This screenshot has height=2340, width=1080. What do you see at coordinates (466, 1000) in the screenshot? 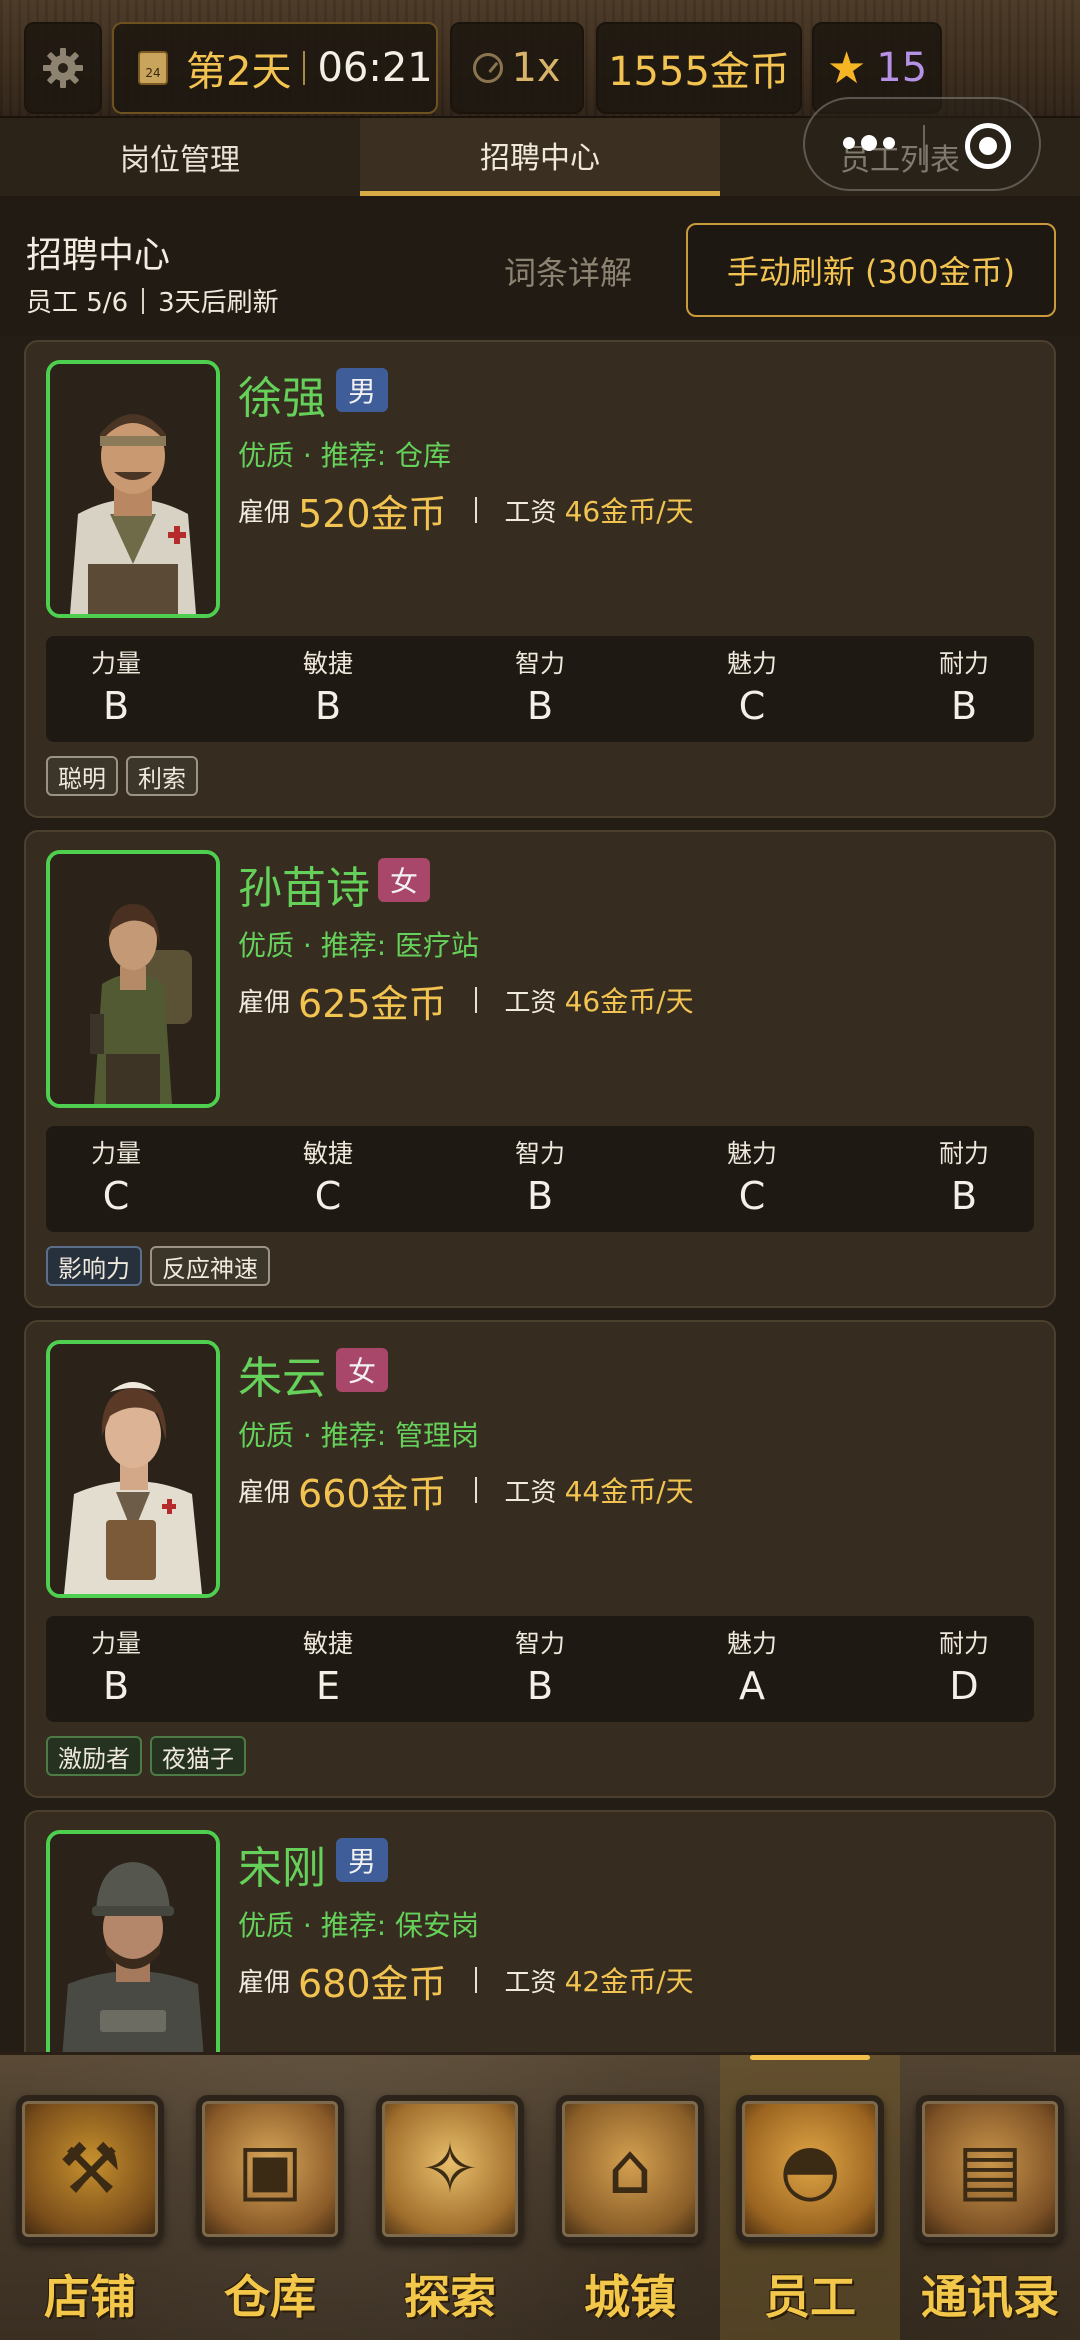
I see `pay-info: 雇佣 625金币 工资 46金币/天` at bounding box center [466, 1000].